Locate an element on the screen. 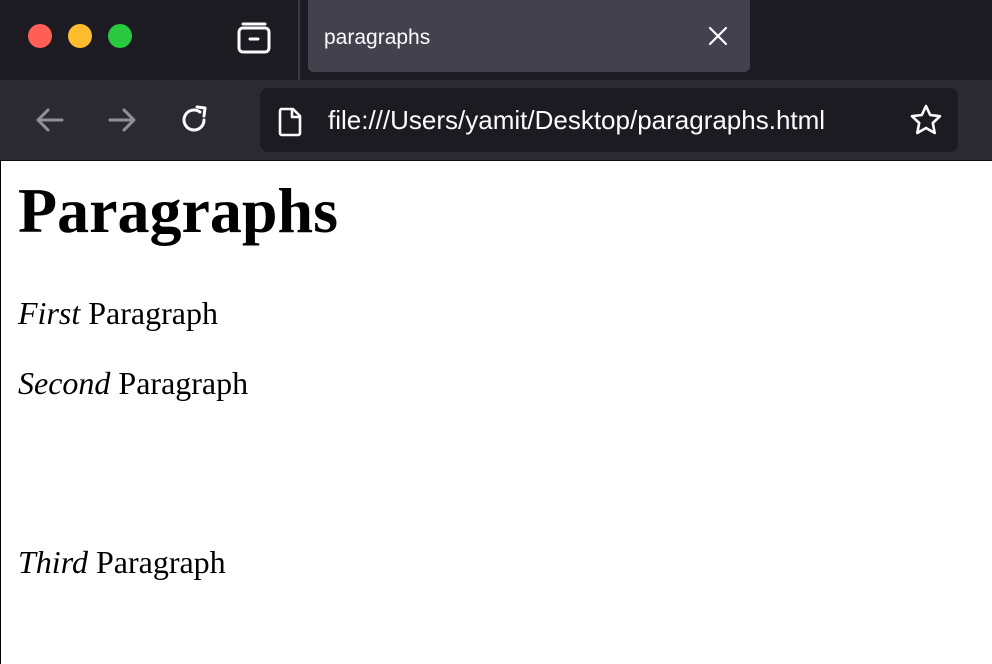 This screenshot has height=664, width=992. paragraph-first: First Paragraph is located at coordinates (118, 313).